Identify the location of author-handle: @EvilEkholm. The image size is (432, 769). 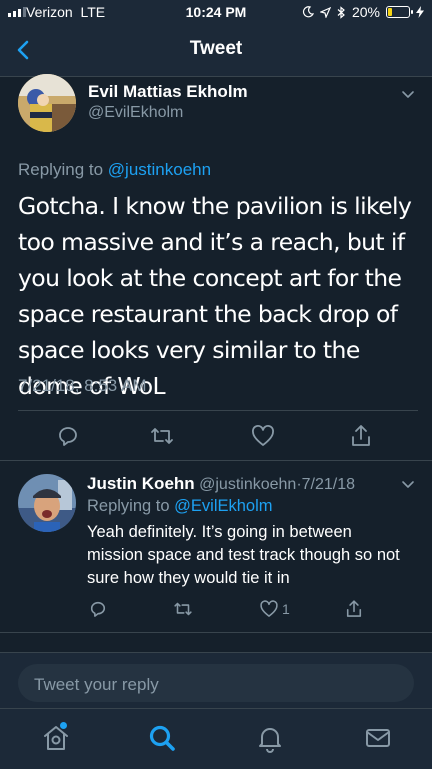
(135, 113).